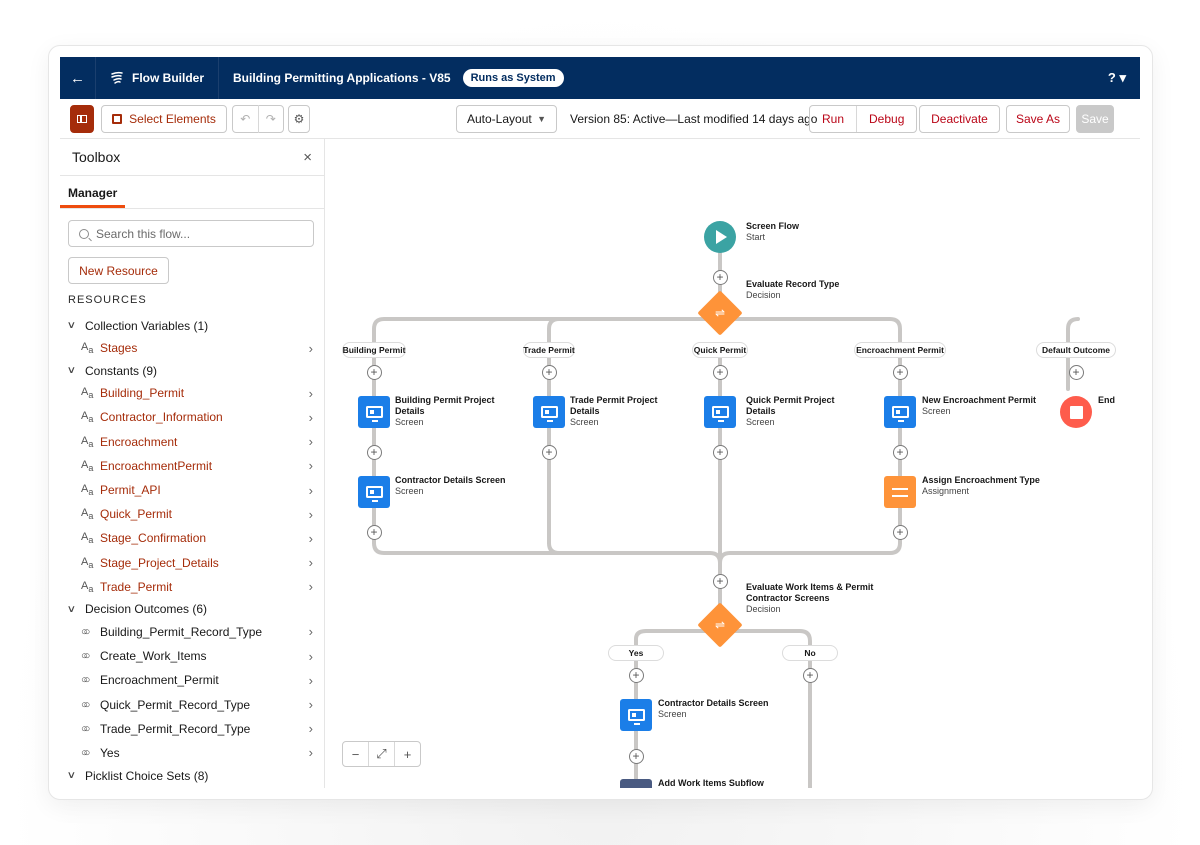 This screenshot has height=845, width=1200. I want to click on zoom-out-button: −, so click(355, 754).